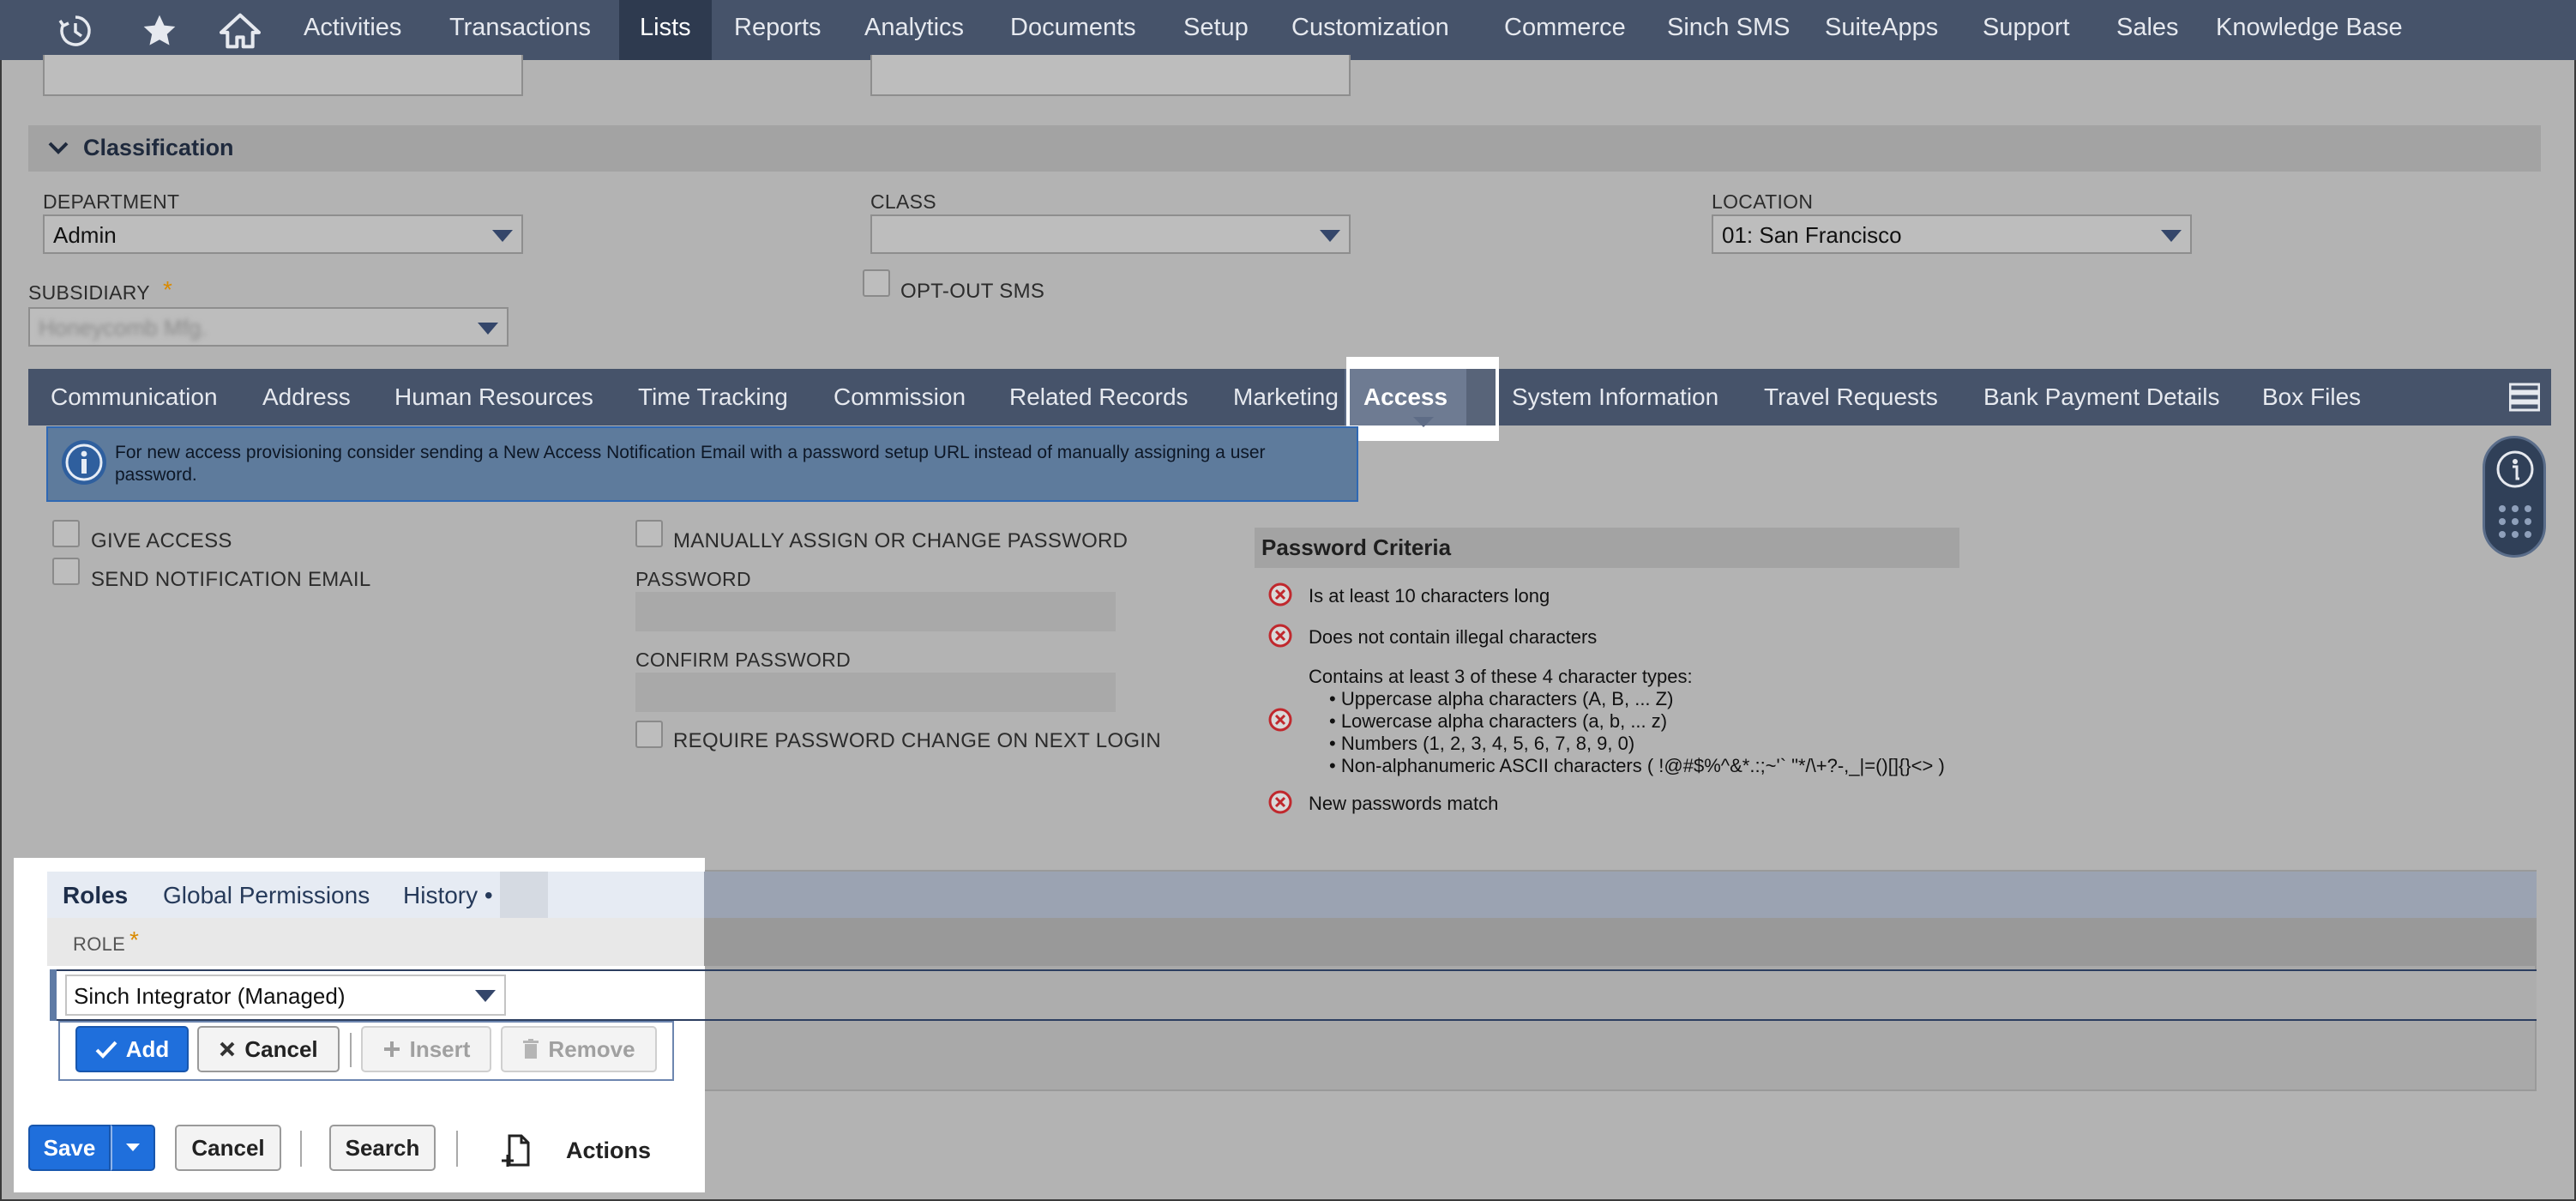 This screenshot has width=2576, height=1201. I want to click on subtab-marketing: Marketing, so click(1286, 397).